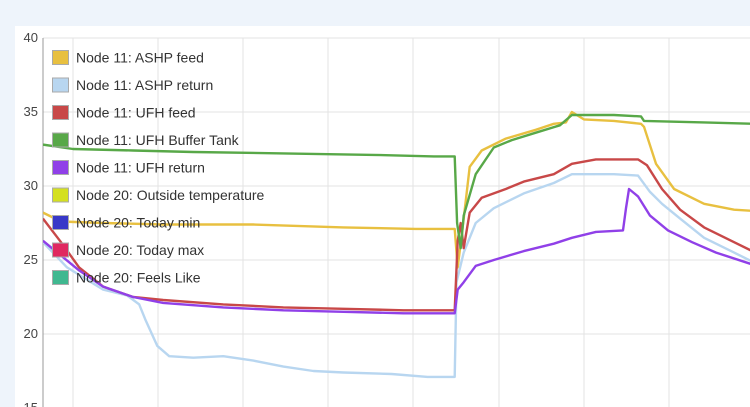 This screenshot has width=750, height=407. What do you see at coordinates (138, 223) in the screenshot?
I see `legend-label: Node 20: Today min` at bounding box center [138, 223].